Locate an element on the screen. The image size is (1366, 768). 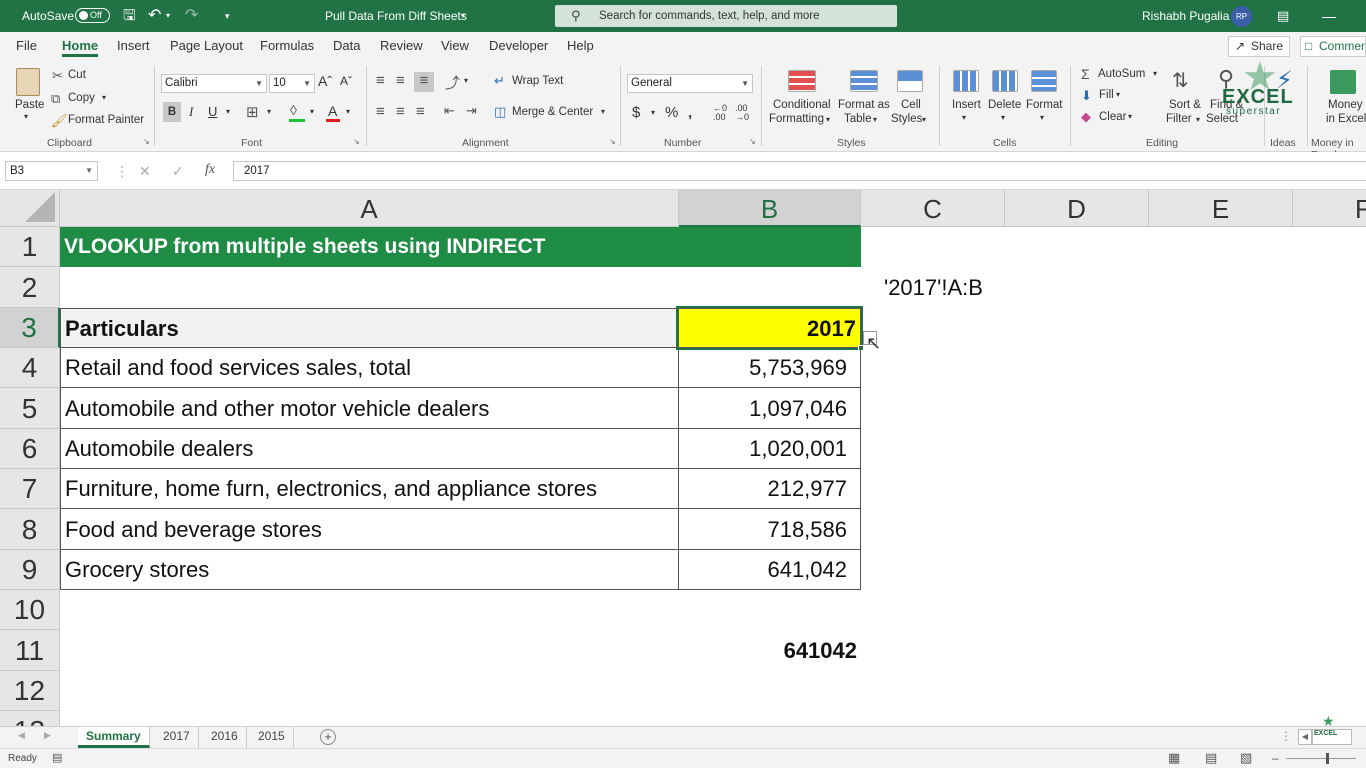
font-size-select: 10 ▼ is located at coordinates (292, 83).